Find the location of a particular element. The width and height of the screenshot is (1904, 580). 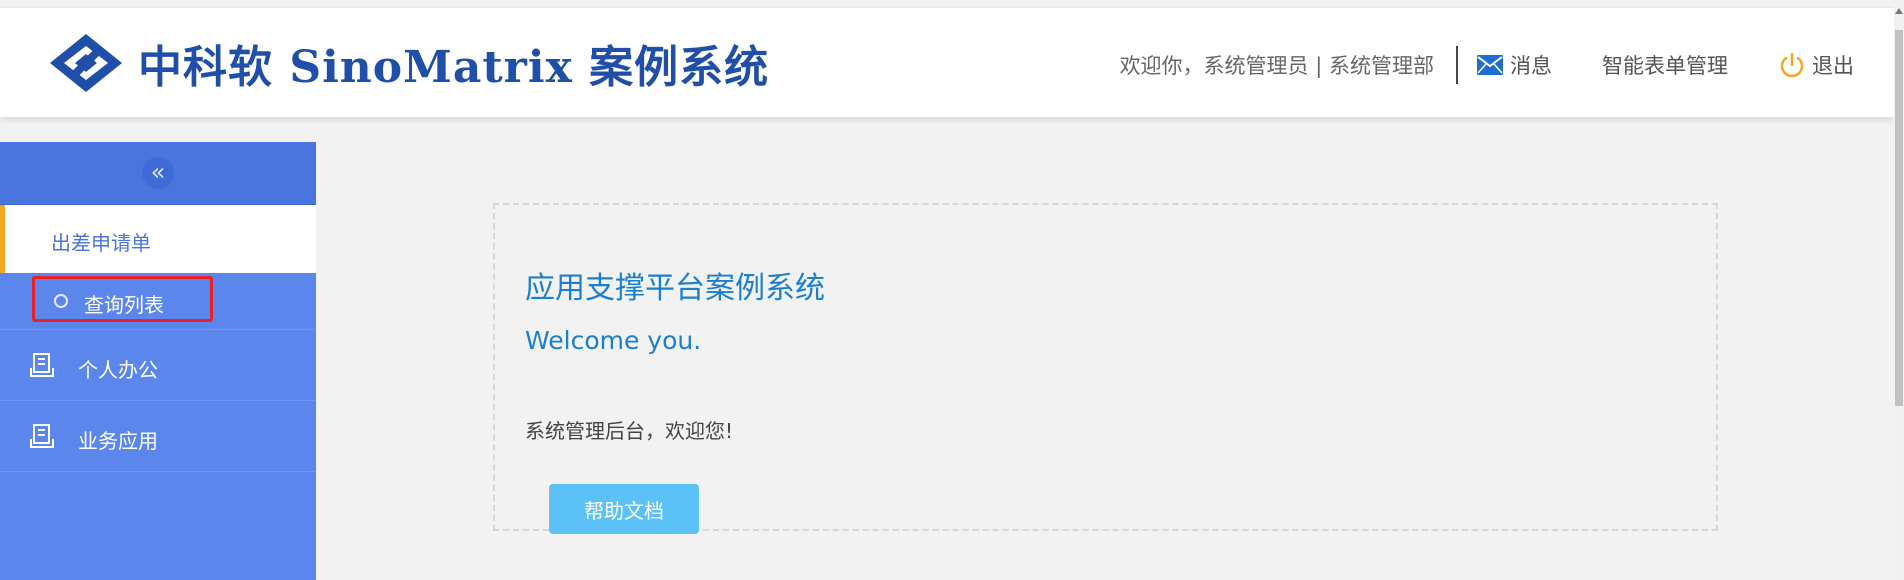

sidebar-subitem-label: 查询列表 is located at coordinates (124, 305).